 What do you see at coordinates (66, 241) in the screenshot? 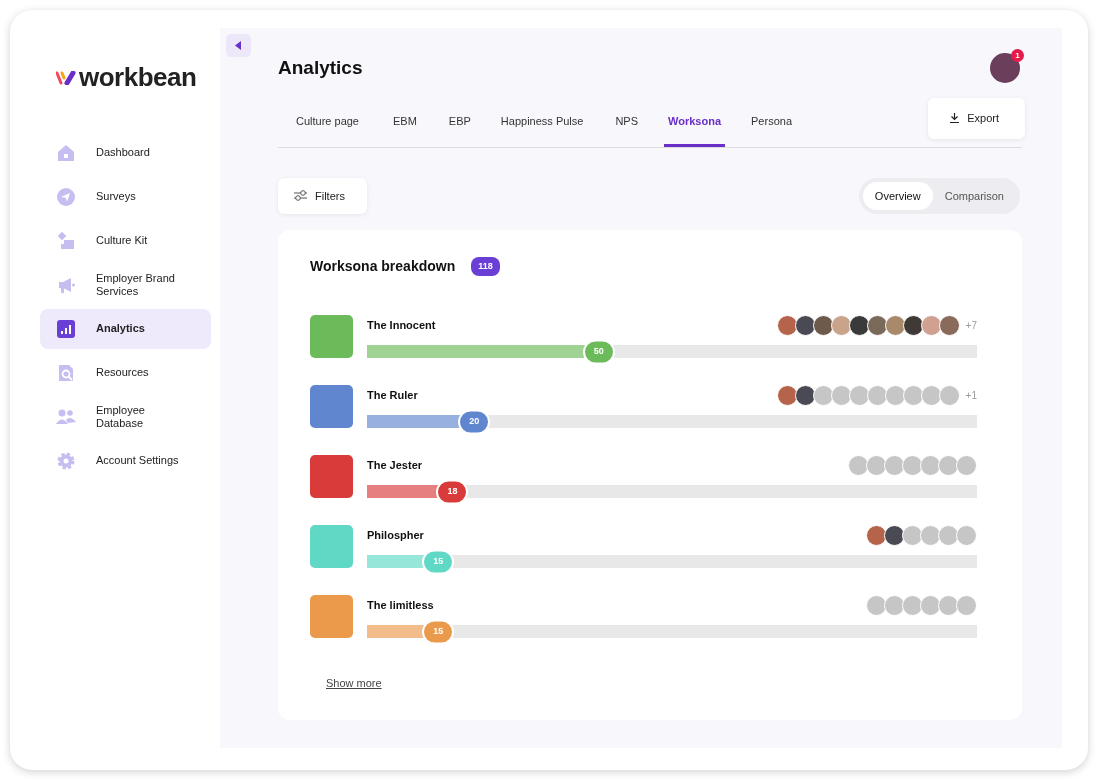
I see `shapes-icon` at bounding box center [66, 241].